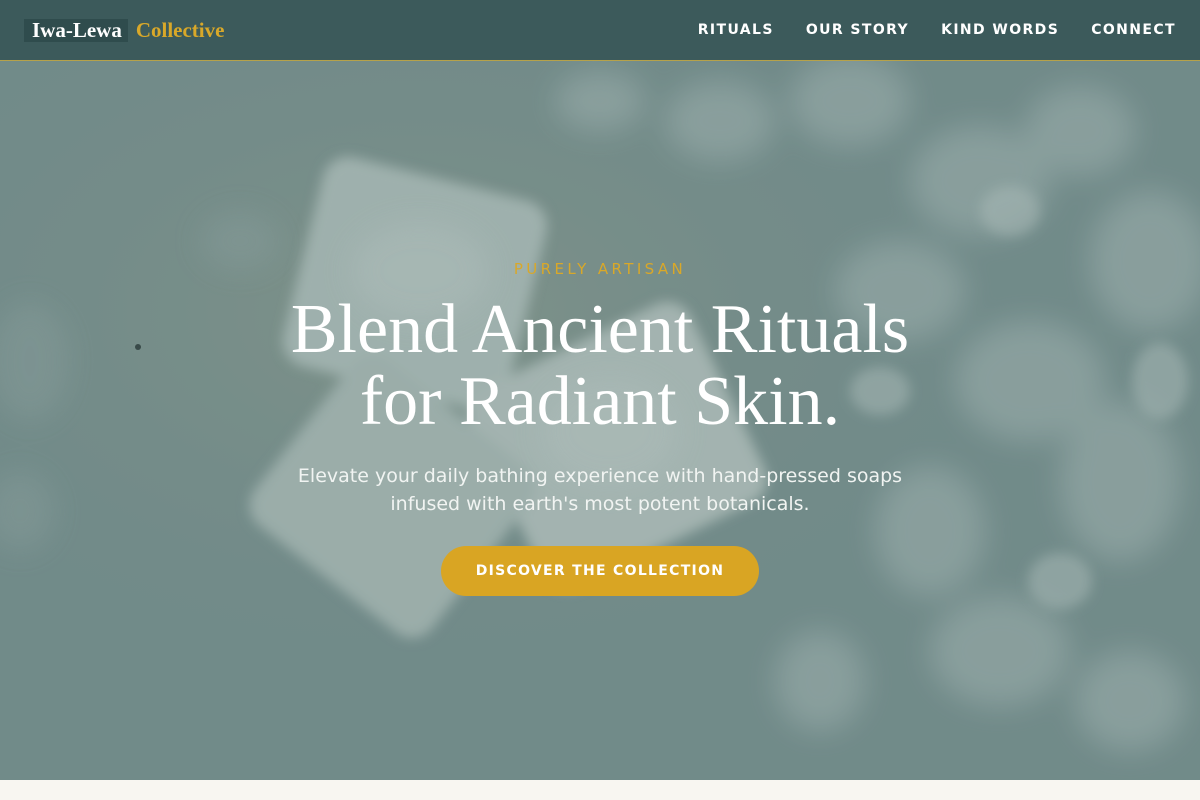 The height and width of the screenshot is (800, 1200). Describe the element at coordinates (600, 790) in the screenshot. I see `page-section-below-fold` at that location.